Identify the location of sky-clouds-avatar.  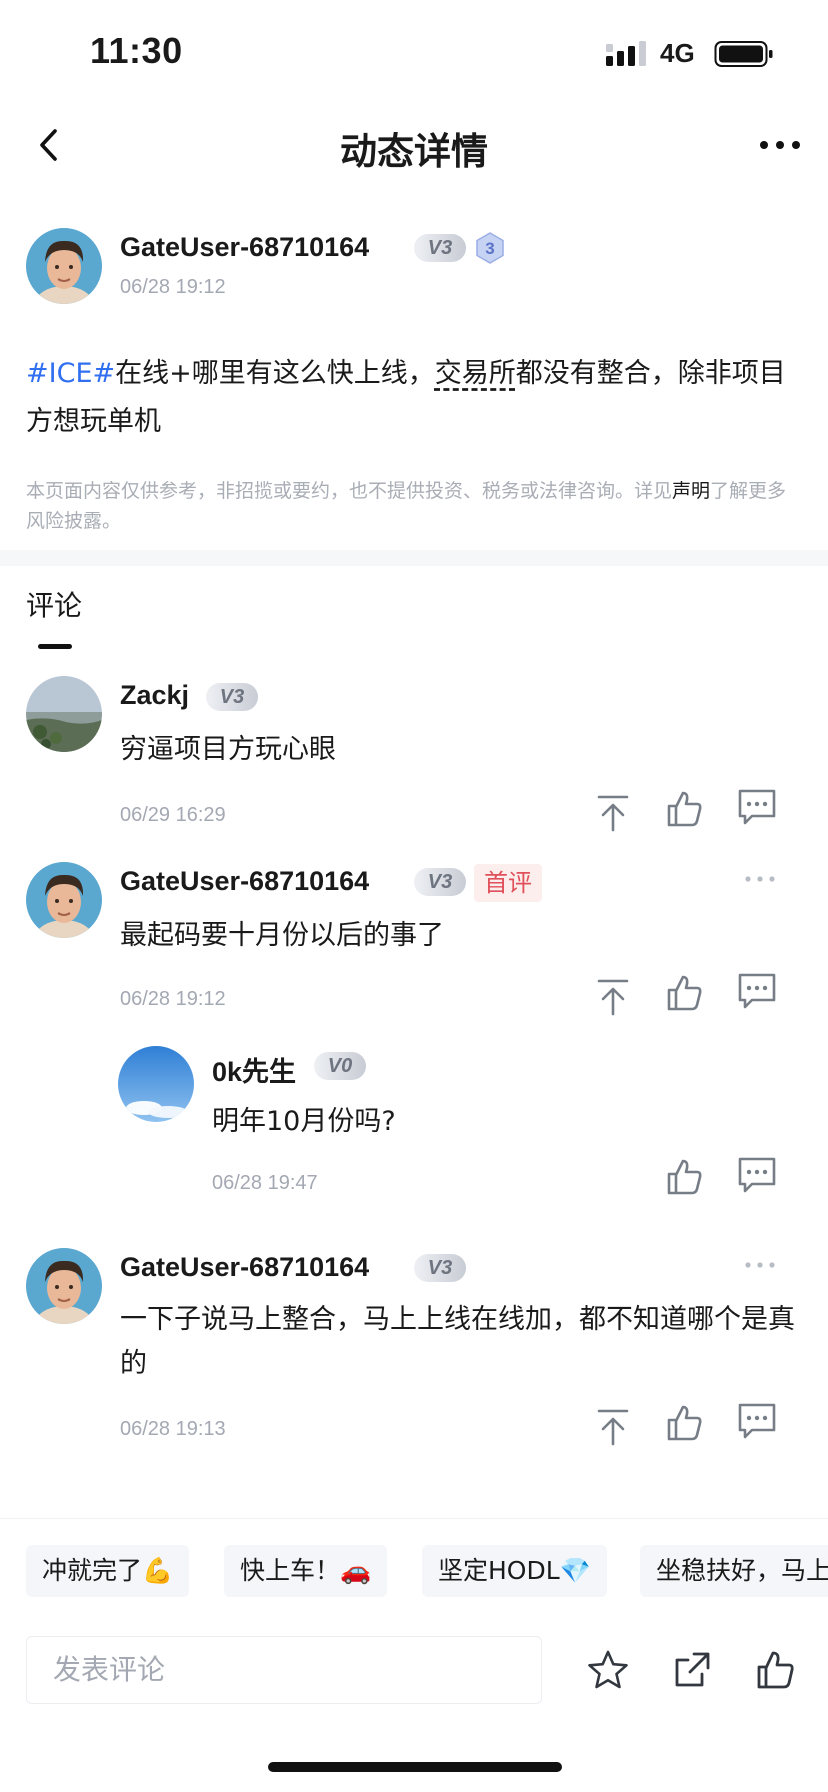
(156, 1084).